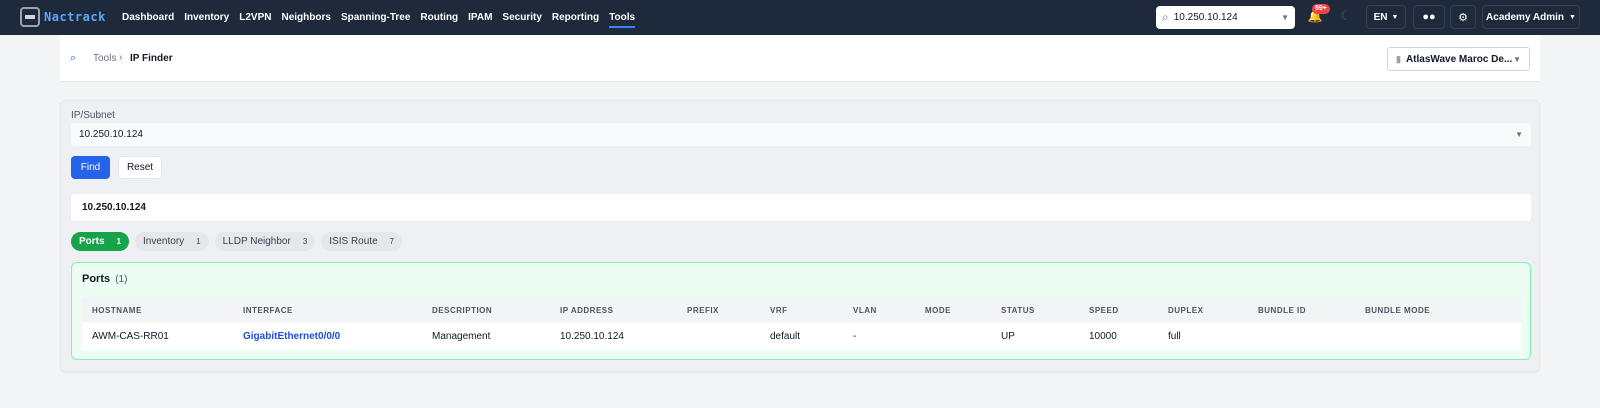  I want to click on col-interface: INTERFACE, so click(268, 310).